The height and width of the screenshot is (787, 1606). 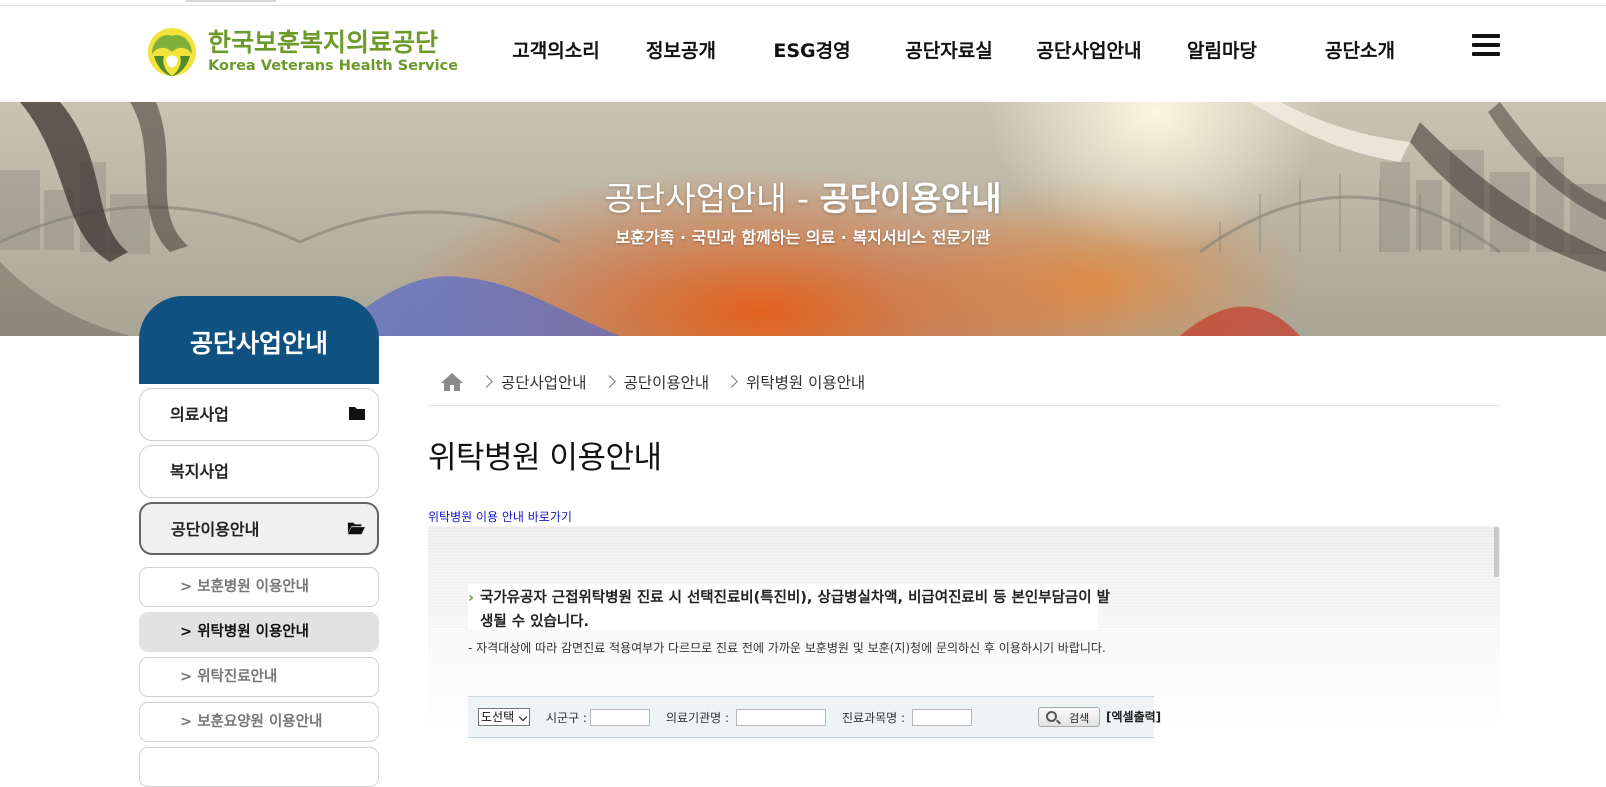 What do you see at coordinates (556, 51) in the screenshot?
I see `nav-item-customer-voice: 고객의소리` at bounding box center [556, 51].